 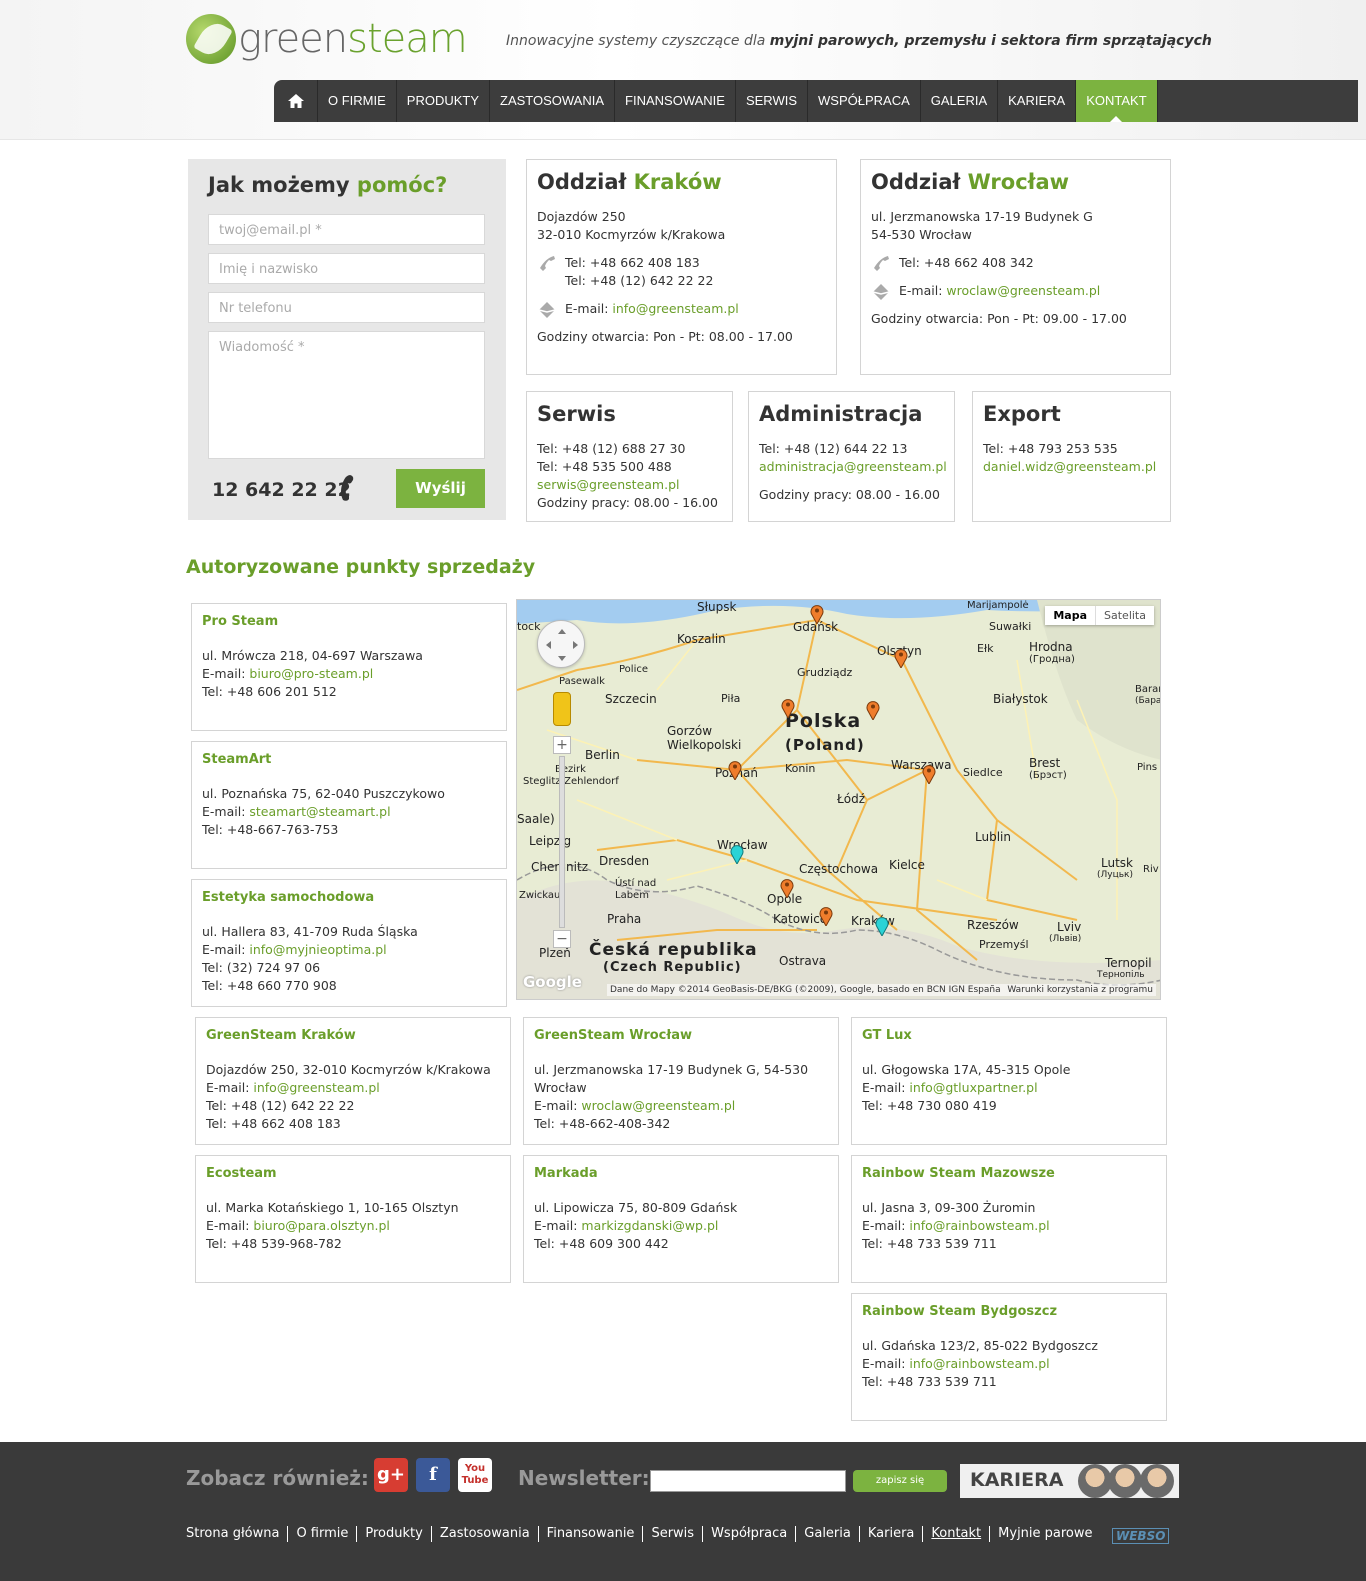 I want to click on career-banner: KARIERA, so click(x=1069, y=1481).